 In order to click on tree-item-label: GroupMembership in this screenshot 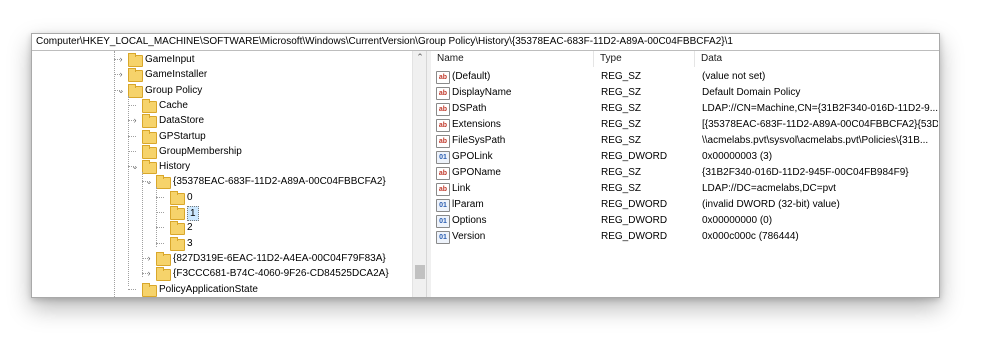, I will do `click(200, 151)`.